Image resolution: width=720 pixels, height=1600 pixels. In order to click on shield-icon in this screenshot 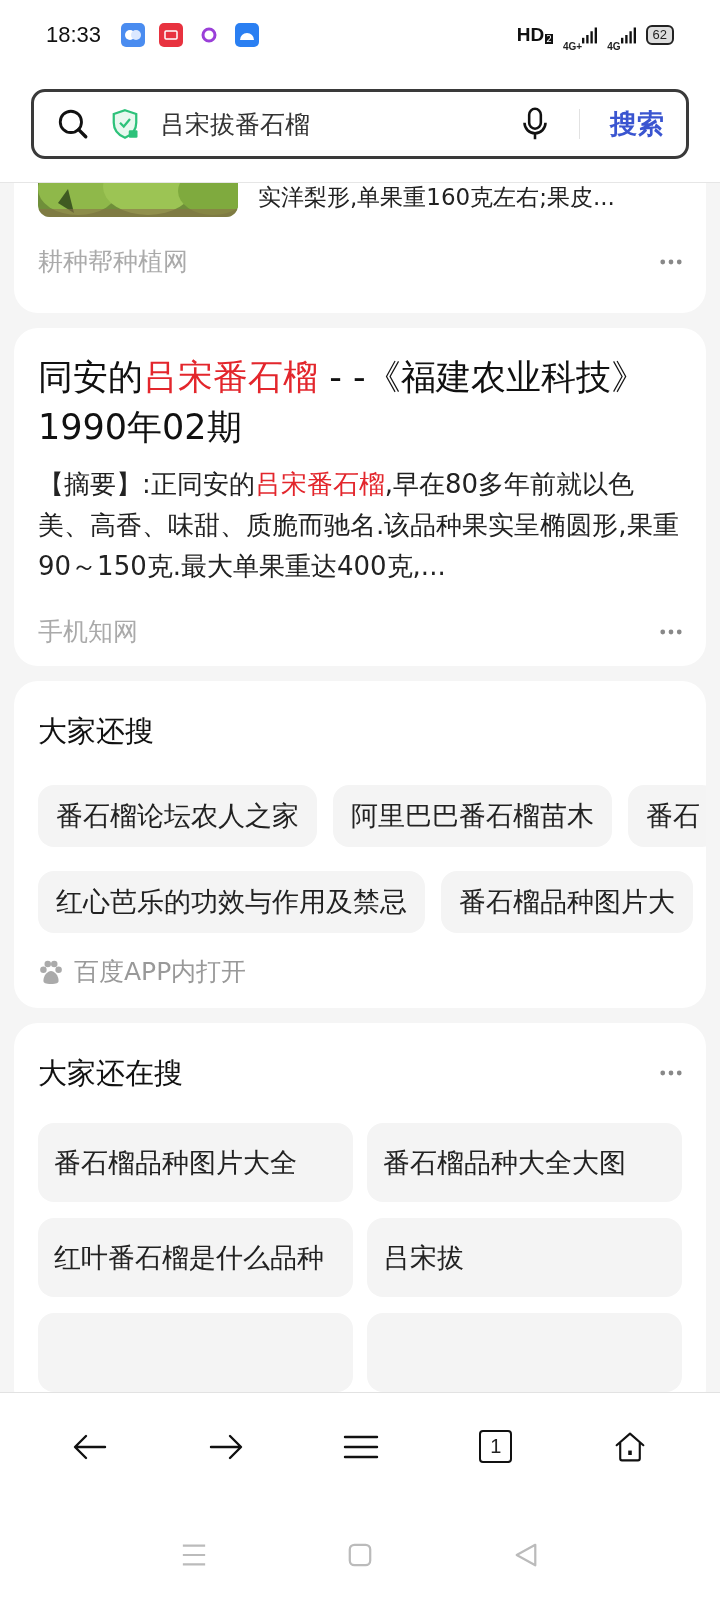, I will do `click(125, 124)`.